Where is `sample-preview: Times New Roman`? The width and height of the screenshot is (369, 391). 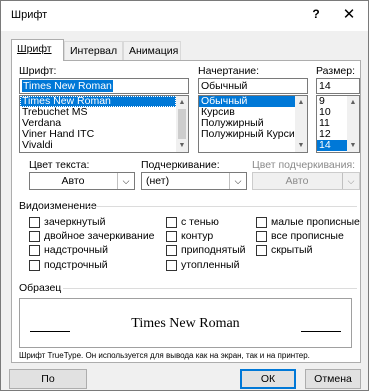 sample-preview: Times New Roman is located at coordinates (185, 323).